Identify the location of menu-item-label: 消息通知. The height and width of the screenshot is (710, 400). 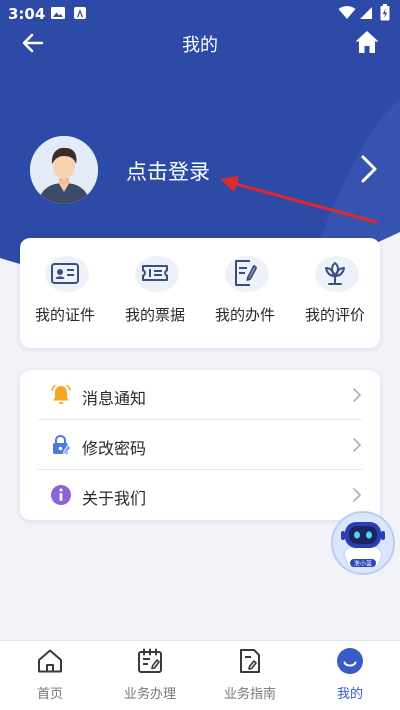
(114, 398).